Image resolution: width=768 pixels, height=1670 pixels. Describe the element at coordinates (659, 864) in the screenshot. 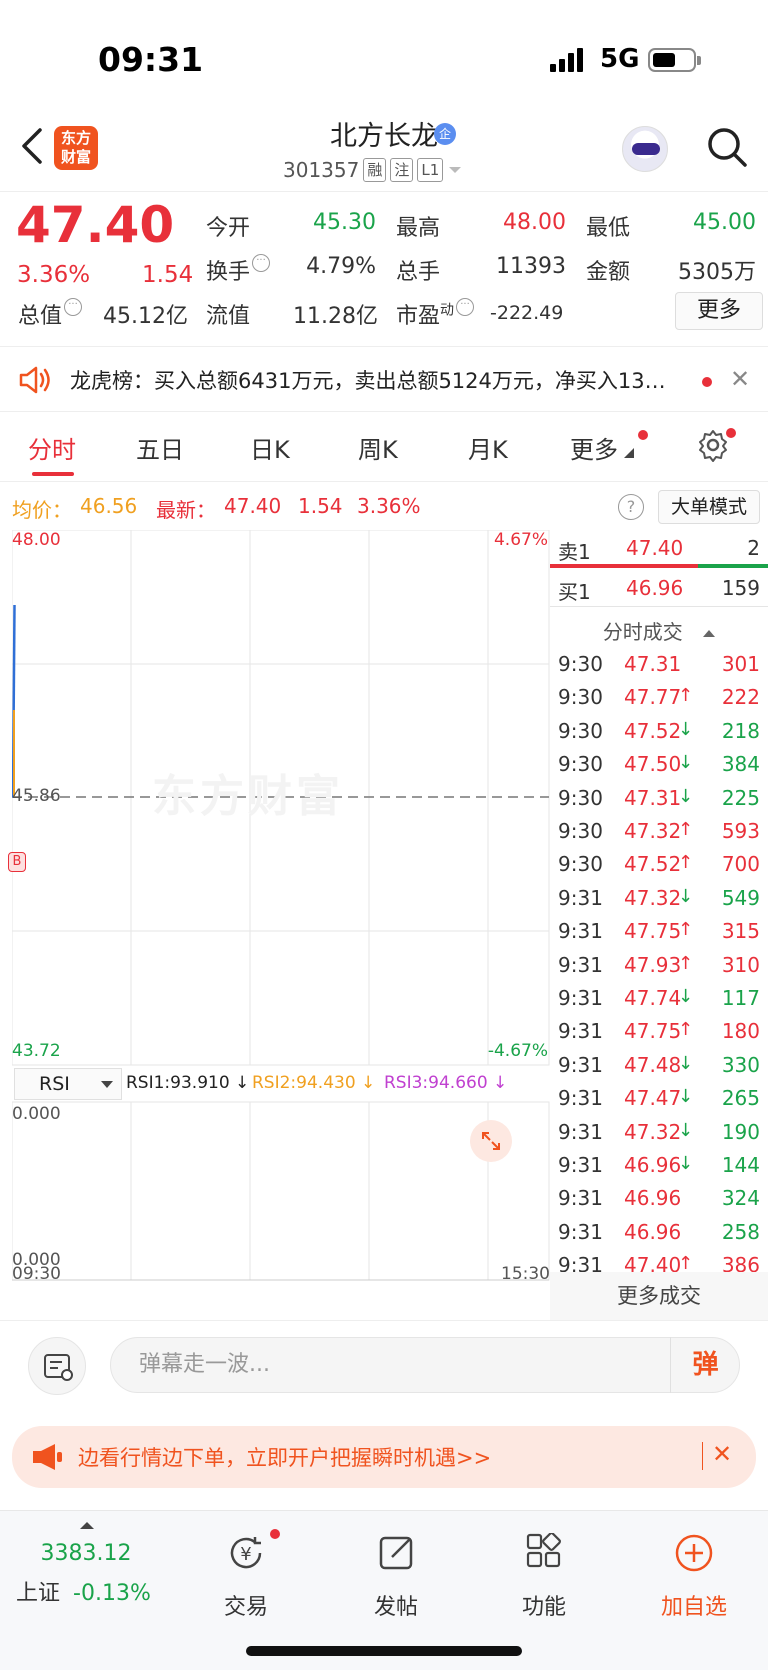

I see `trade-row: 9:30 47.52 ↑ 700` at that location.